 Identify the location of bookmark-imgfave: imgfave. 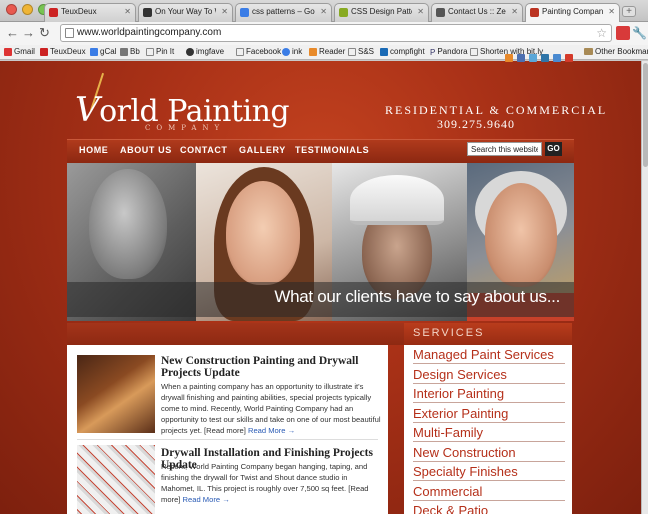
(205, 51).